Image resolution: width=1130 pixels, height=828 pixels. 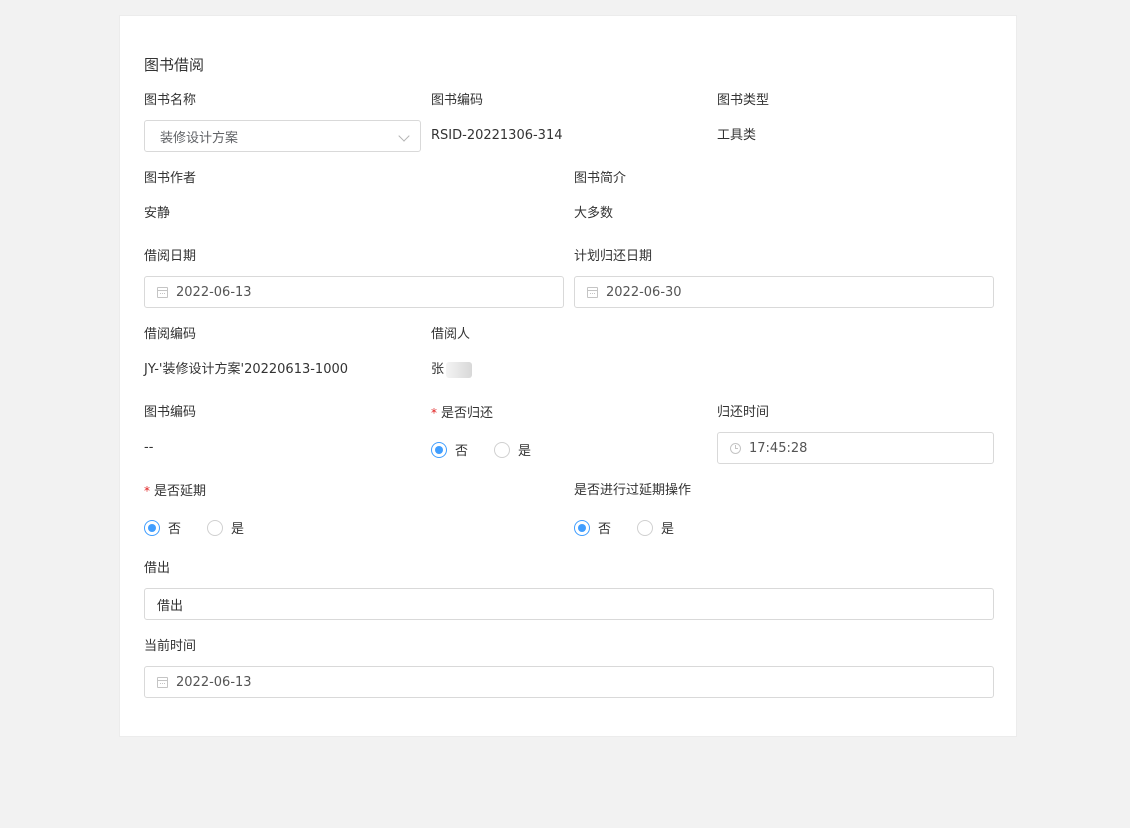 What do you see at coordinates (170, 100) in the screenshot?
I see `book-name-label: 图书名称` at bounding box center [170, 100].